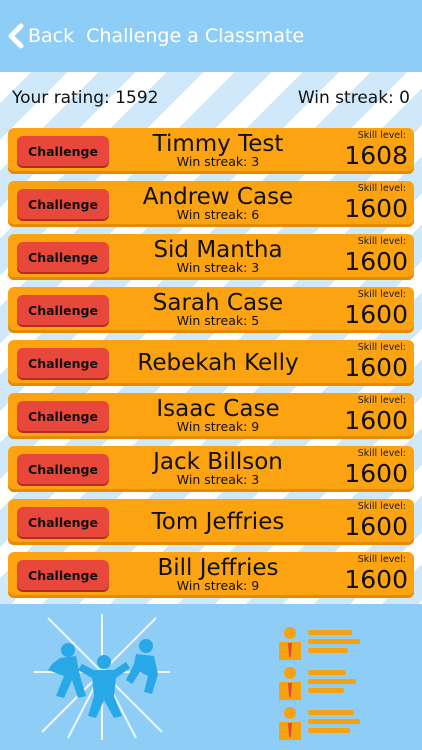 Image resolution: width=422 pixels, height=750 pixels. Describe the element at coordinates (218, 363) in the screenshot. I see `classmate-name: Rebekah Kelly` at that location.